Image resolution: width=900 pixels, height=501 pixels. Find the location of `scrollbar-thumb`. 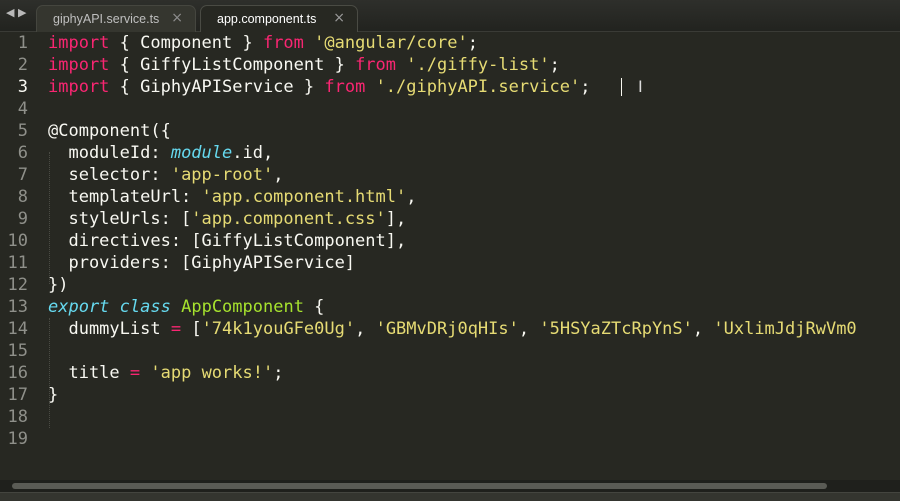

scrollbar-thumb is located at coordinates (419, 486).